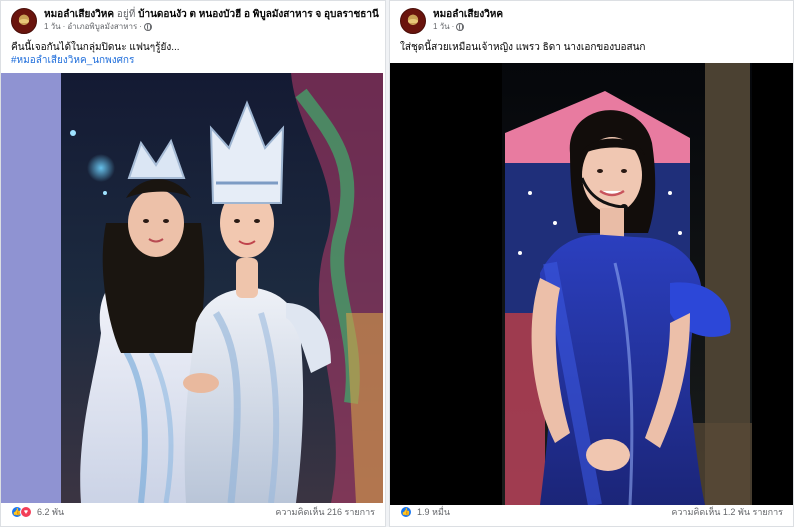  Describe the element at coordinates (193, 512) in the screenshot. I see `post-footer: 👍 ♥ 6.2 พัน ความคิดเห็น 216 รายการ` at that location.